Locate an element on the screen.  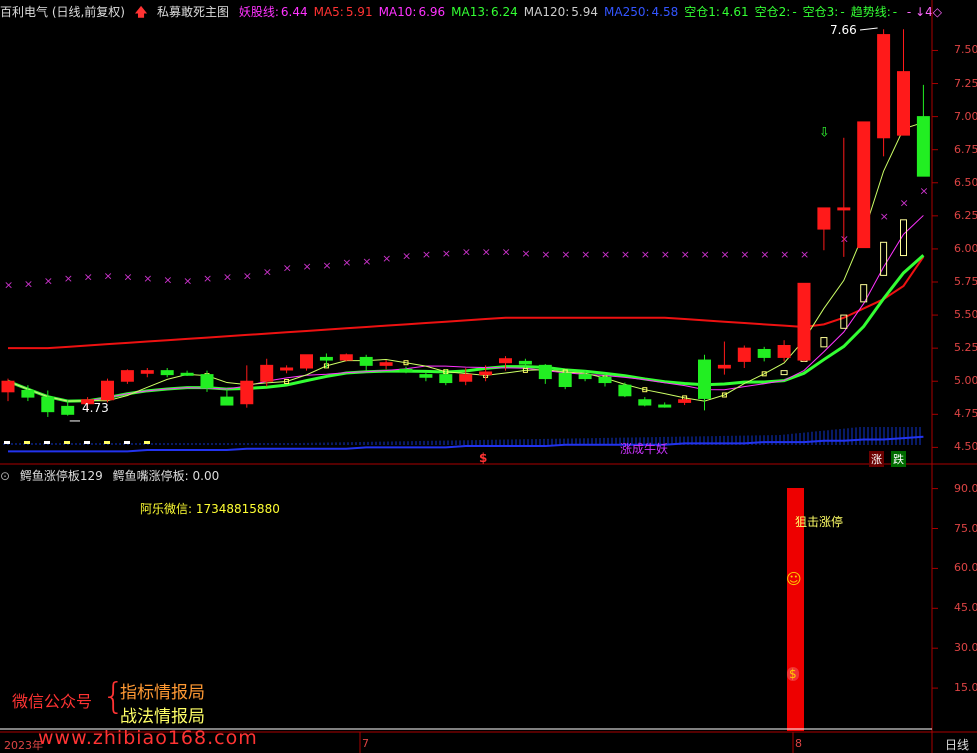
dollar-mark: $ is located at coordinates (483, 458).